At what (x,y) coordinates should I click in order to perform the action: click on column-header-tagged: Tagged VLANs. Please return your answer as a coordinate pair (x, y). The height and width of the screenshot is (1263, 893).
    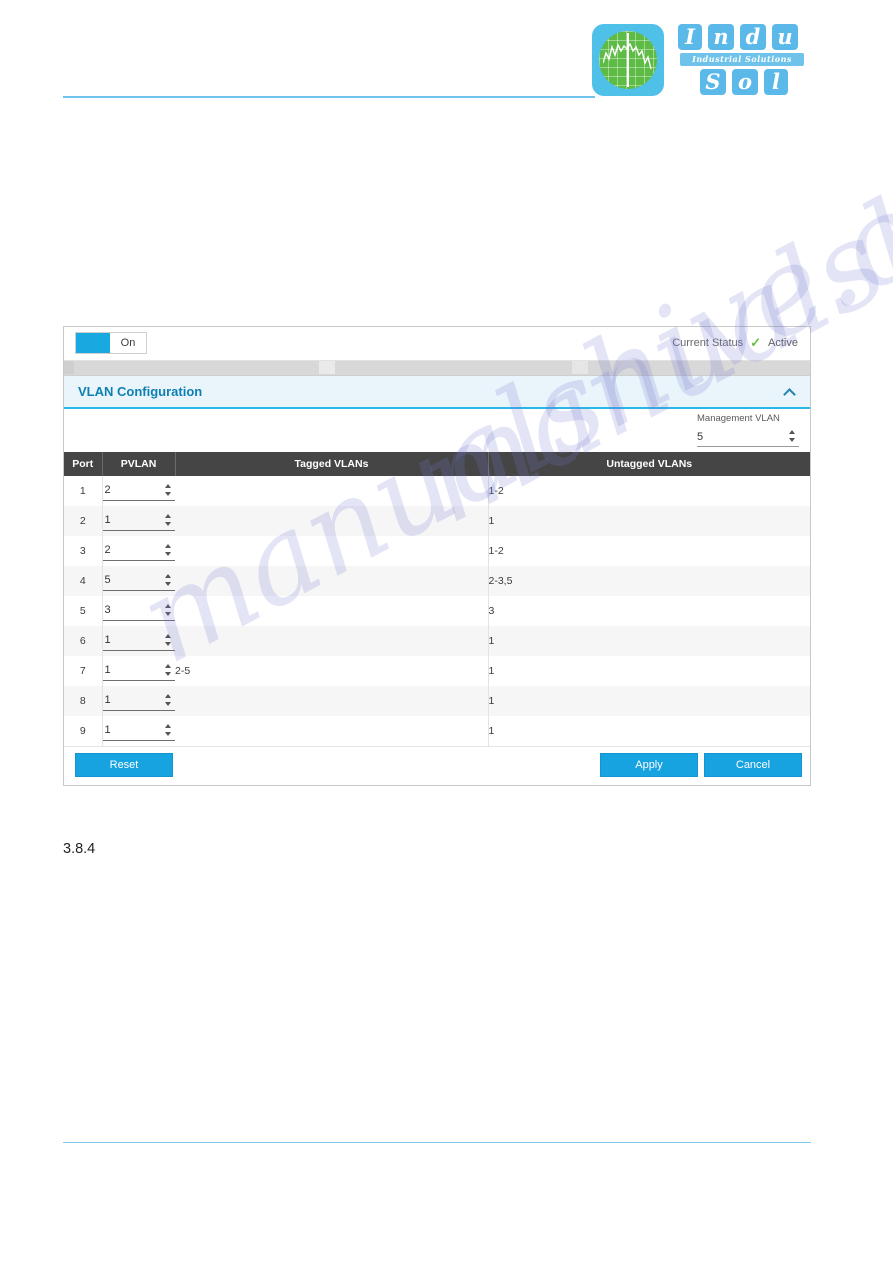
    Looking at the image, I should click on (332, 464).